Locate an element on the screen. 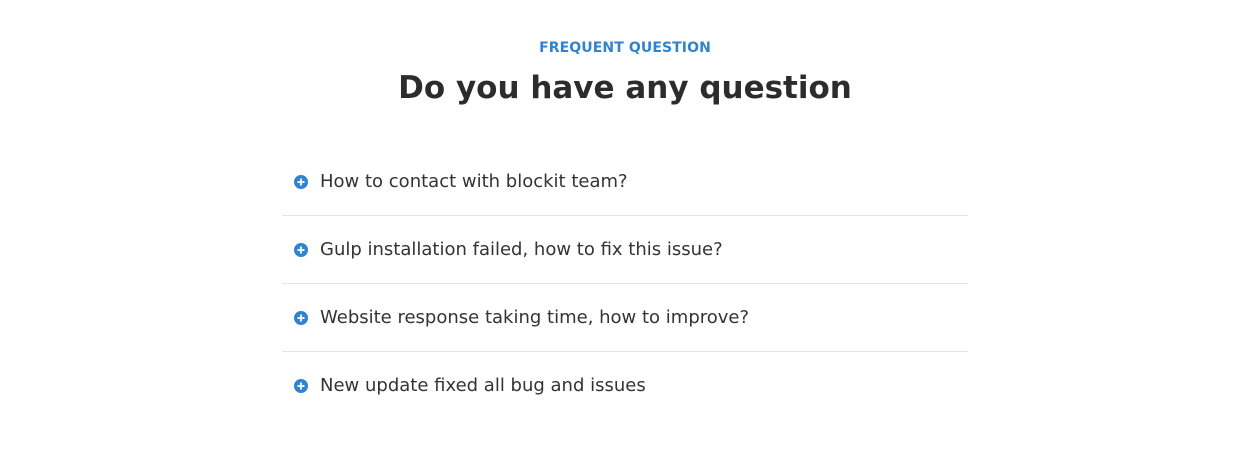 This screenshot has width=1250, height=460. faq-question: How to contact with blockit team? is located at coordinates (474, 181).